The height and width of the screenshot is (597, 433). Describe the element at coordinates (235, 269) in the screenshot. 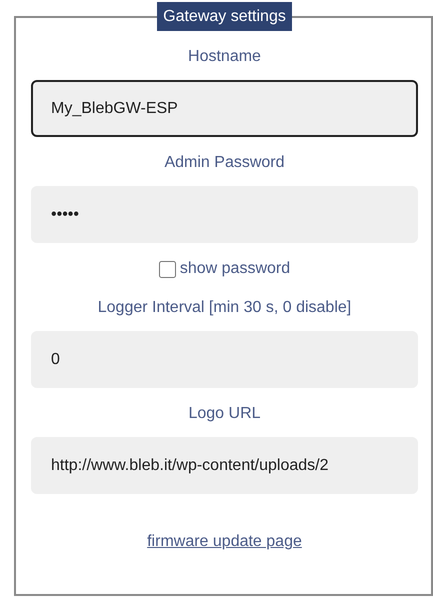

I see `checkbox-label: show password` at that location.